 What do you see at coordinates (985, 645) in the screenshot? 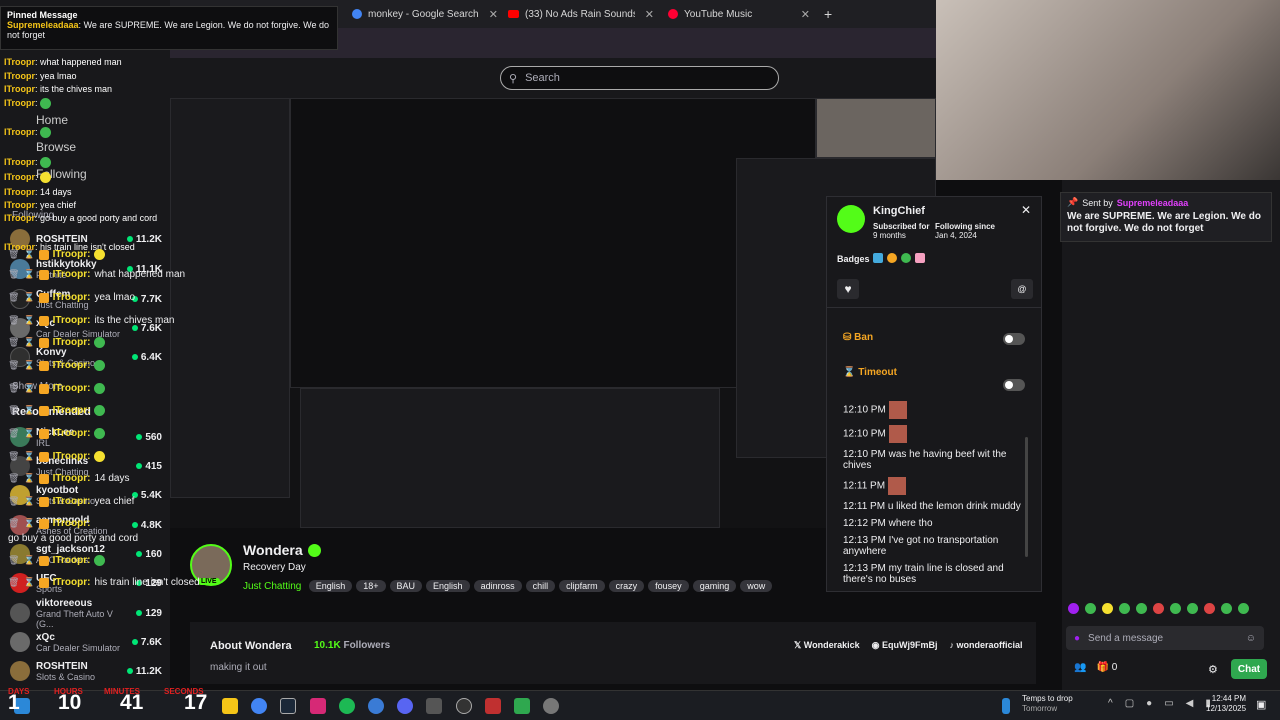
I see `tiktok-link: ♪ wonderaofficial` at bounding box center [985, 645].